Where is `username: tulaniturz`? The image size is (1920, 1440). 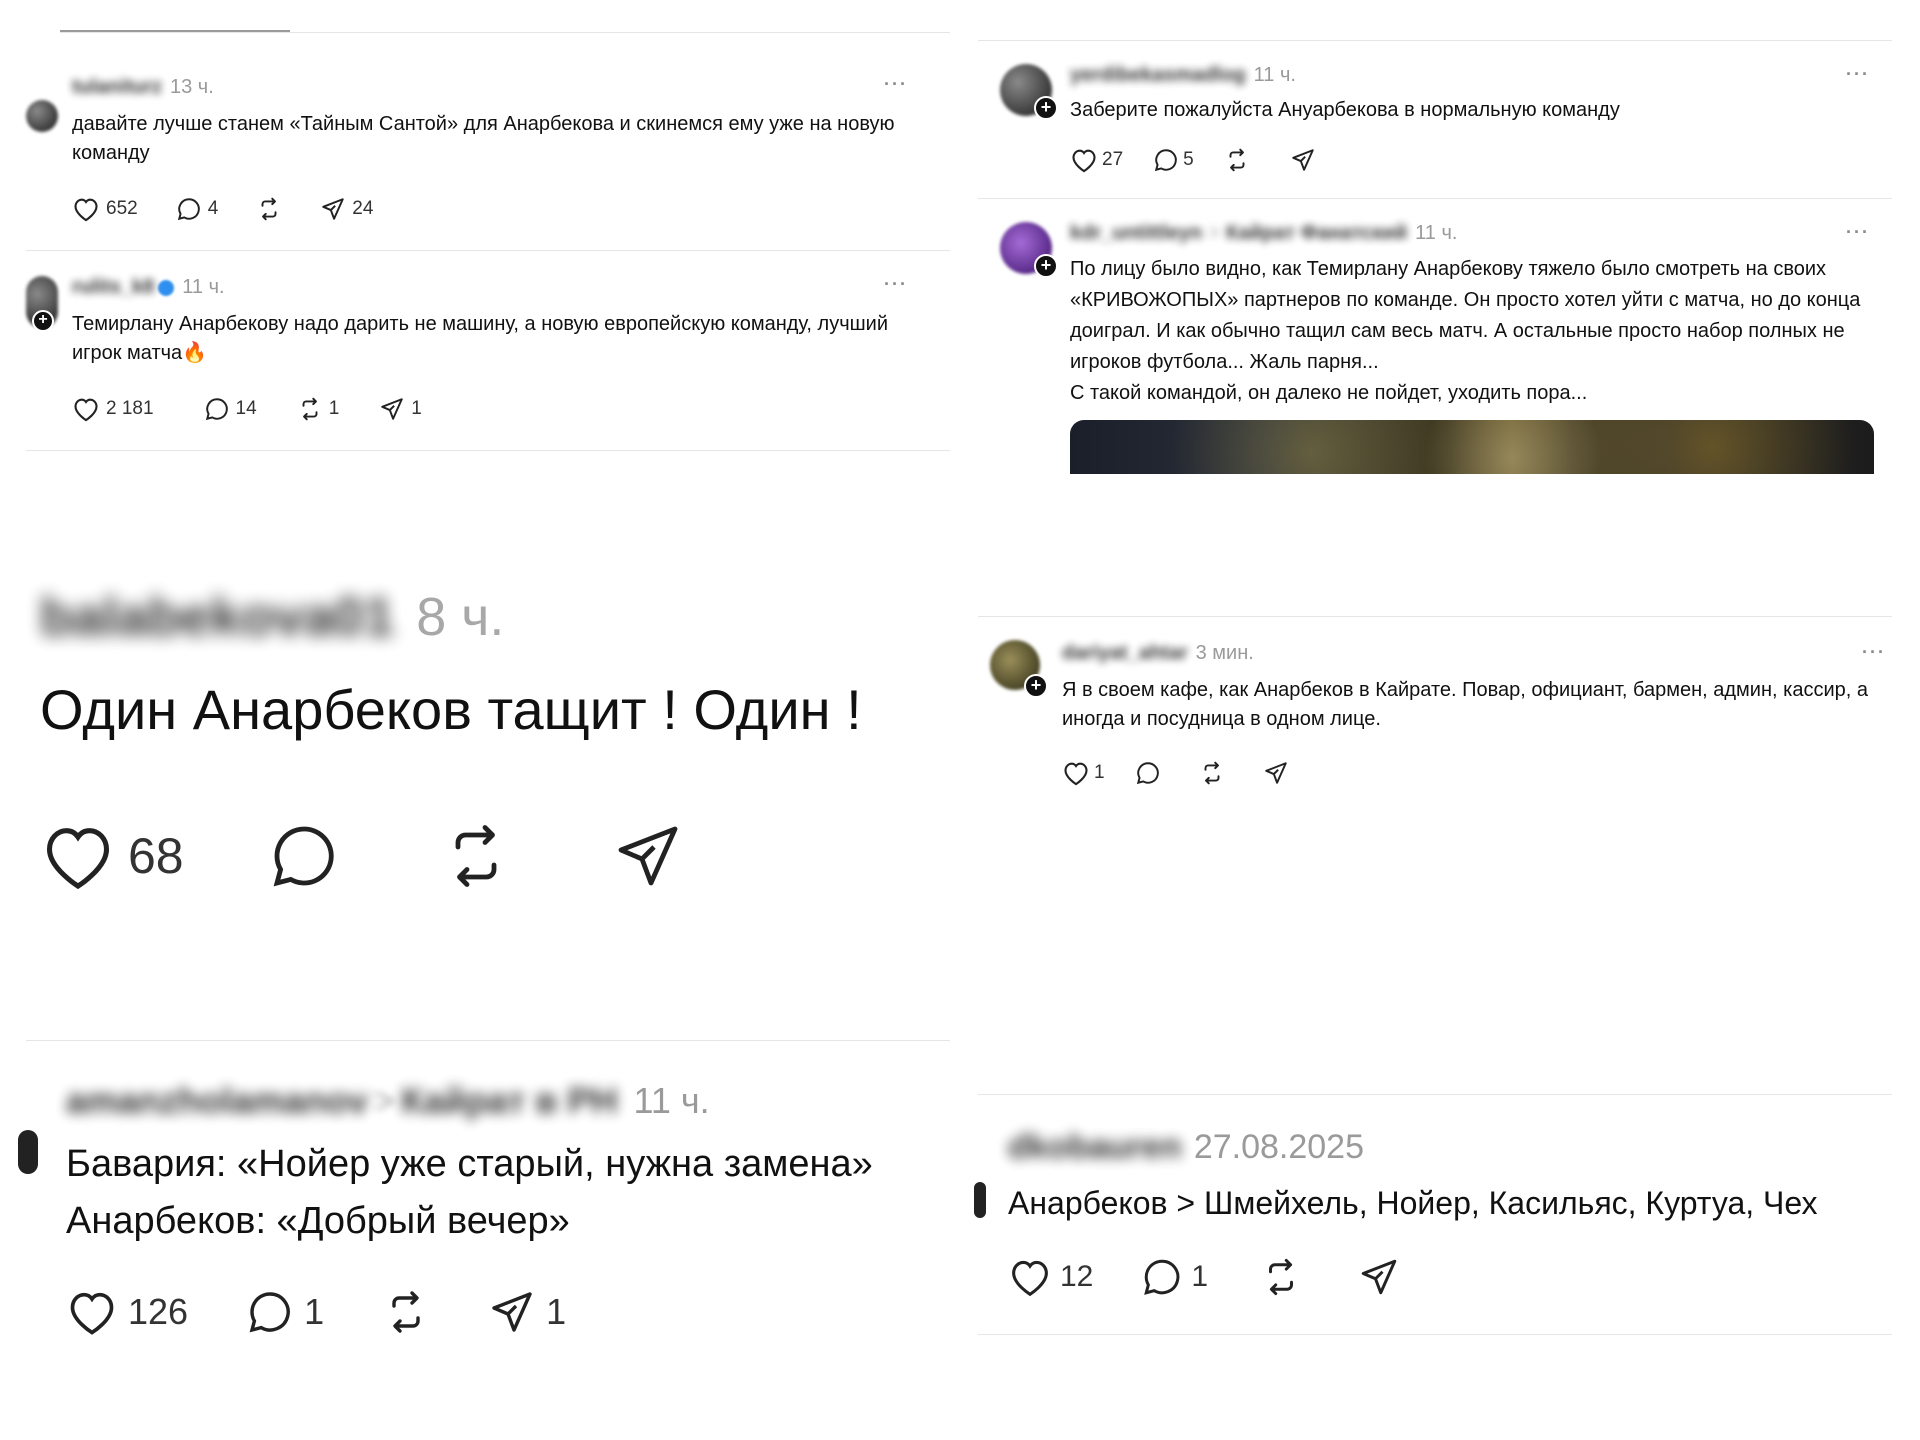
username: tulaniturz is located at coordinates (117, 87).